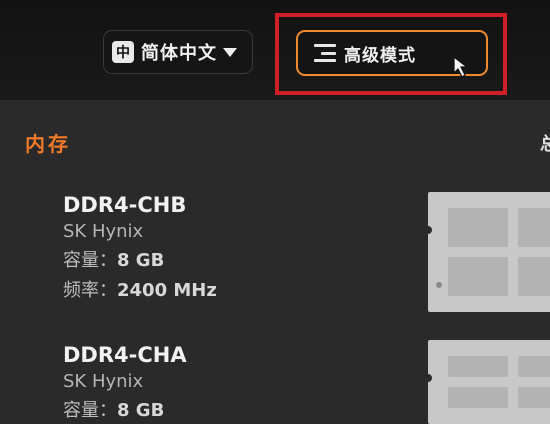  I want to click on memory-item-cha: DDR4-CHA SK Hynix 容量：8 GB, so click(125, 382).